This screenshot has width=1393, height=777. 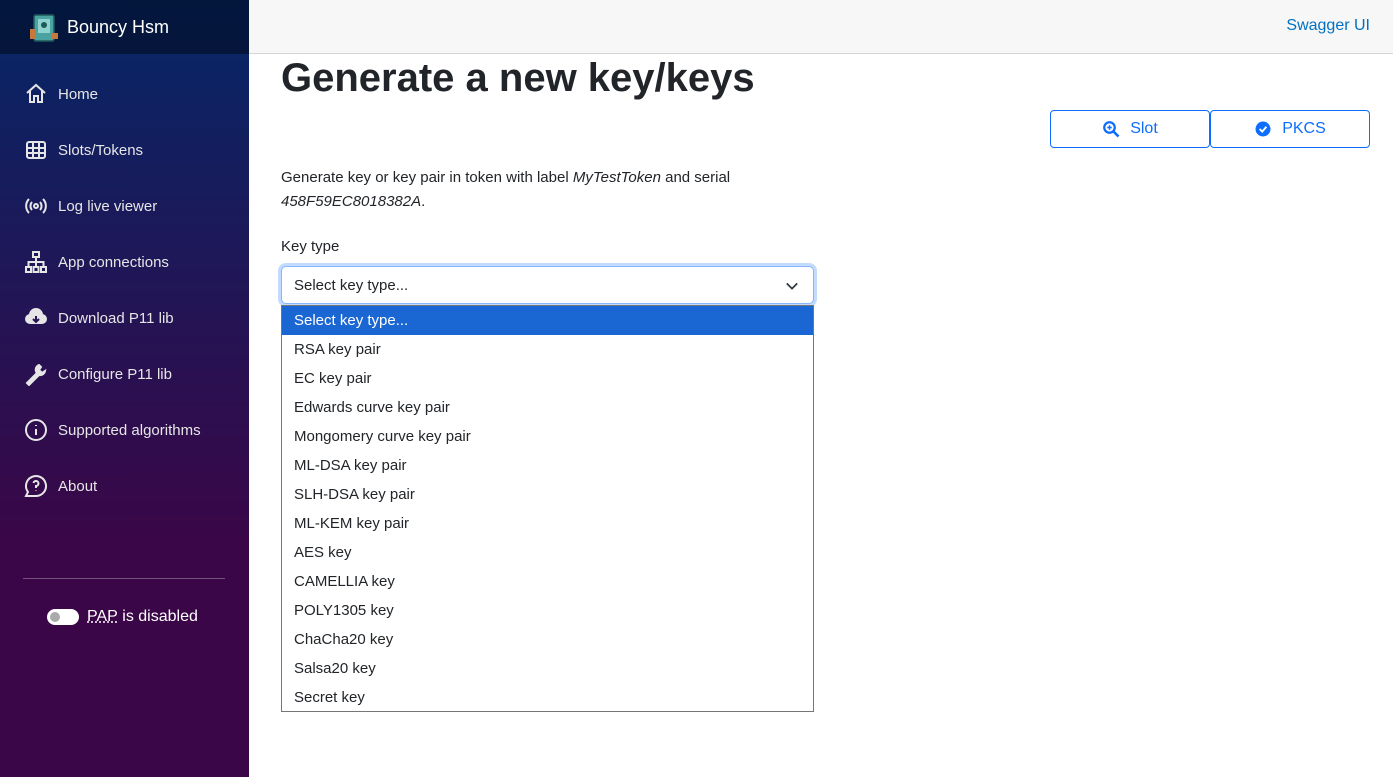 What do you see at coordinates (547, 639) in the screenshot?
I see `key-type-option: ChaCha20 key` at bounding box center [547, 639].